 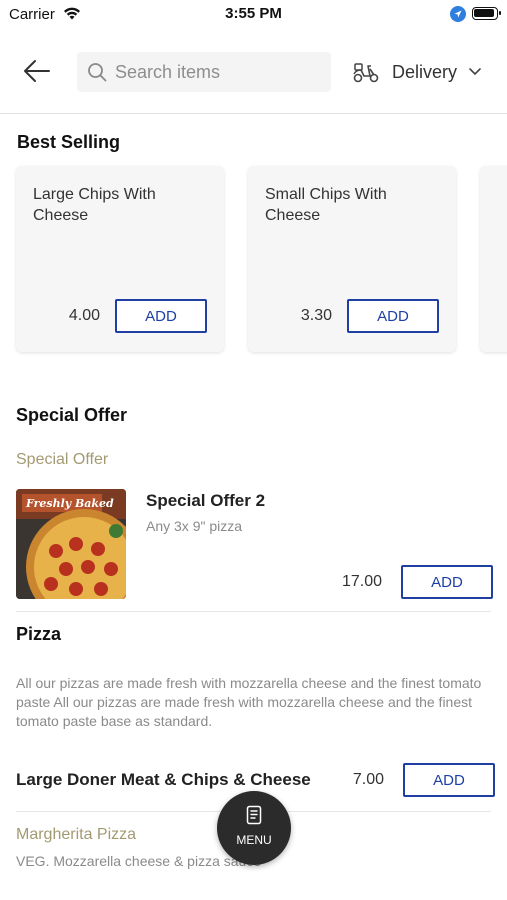 I want to click on product-name: Small Chips With Cheese, so click(x=326, y=205).